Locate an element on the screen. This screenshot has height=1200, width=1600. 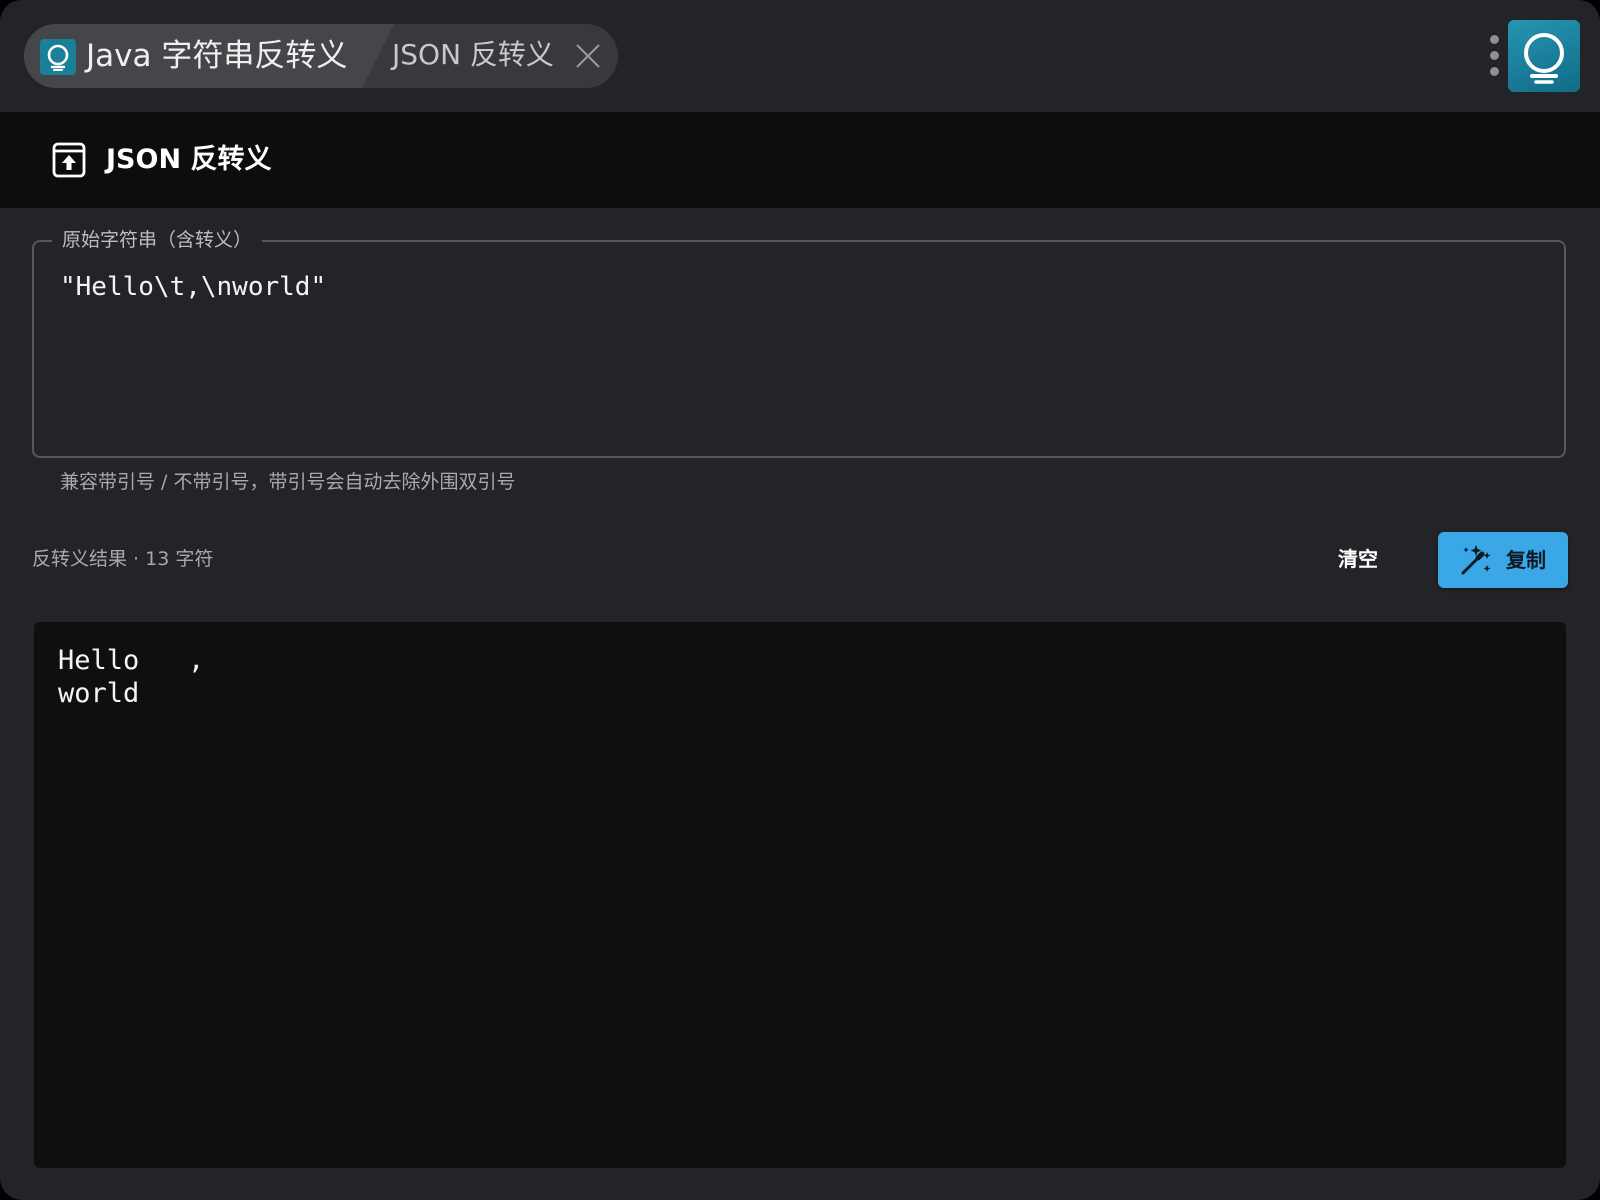
archive-upload-icon is located at coordinates (69, 160).